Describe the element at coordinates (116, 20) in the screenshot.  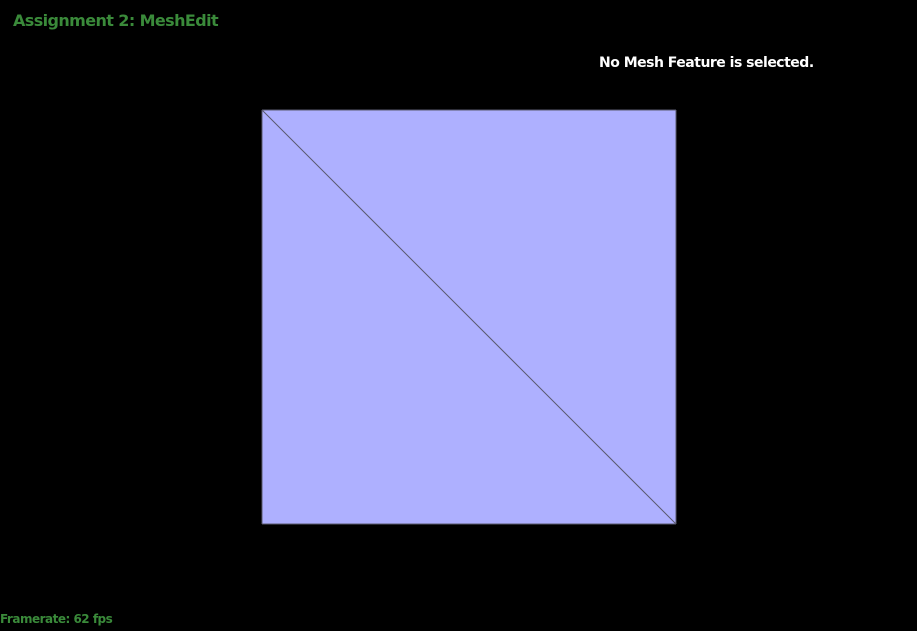
I see `app-title: Assignment 2: MeshEdit` at that location.